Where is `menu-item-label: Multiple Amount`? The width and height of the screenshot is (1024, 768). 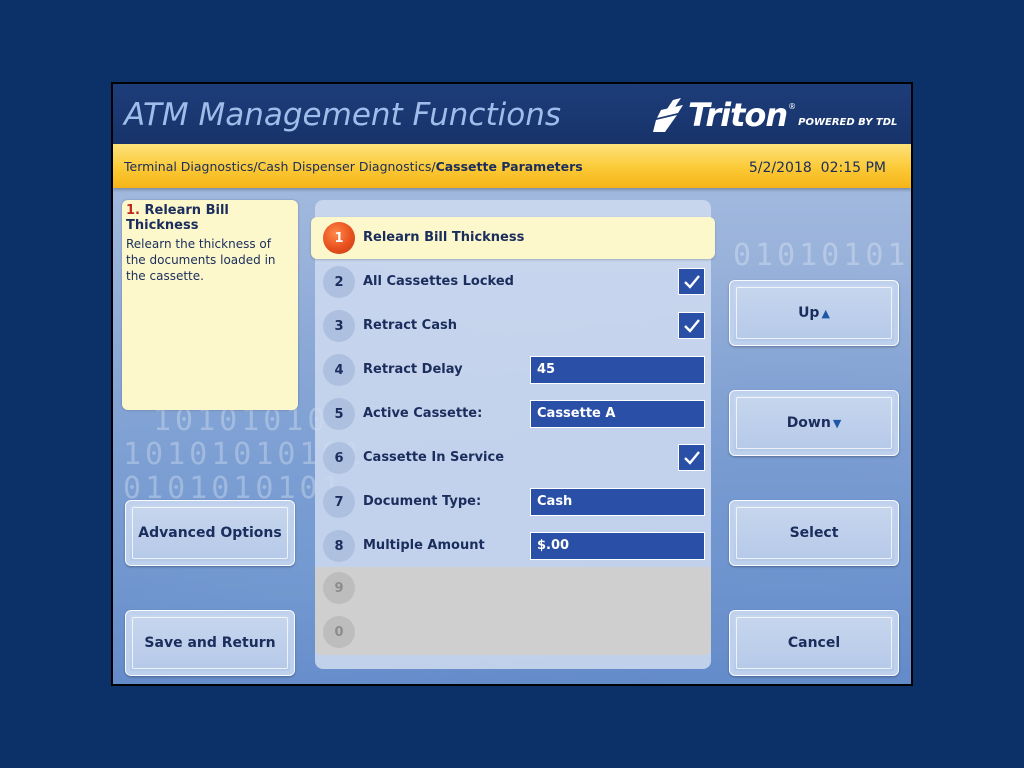 menu-item-label: Multiple Amount is located at coordinates (424, 545).